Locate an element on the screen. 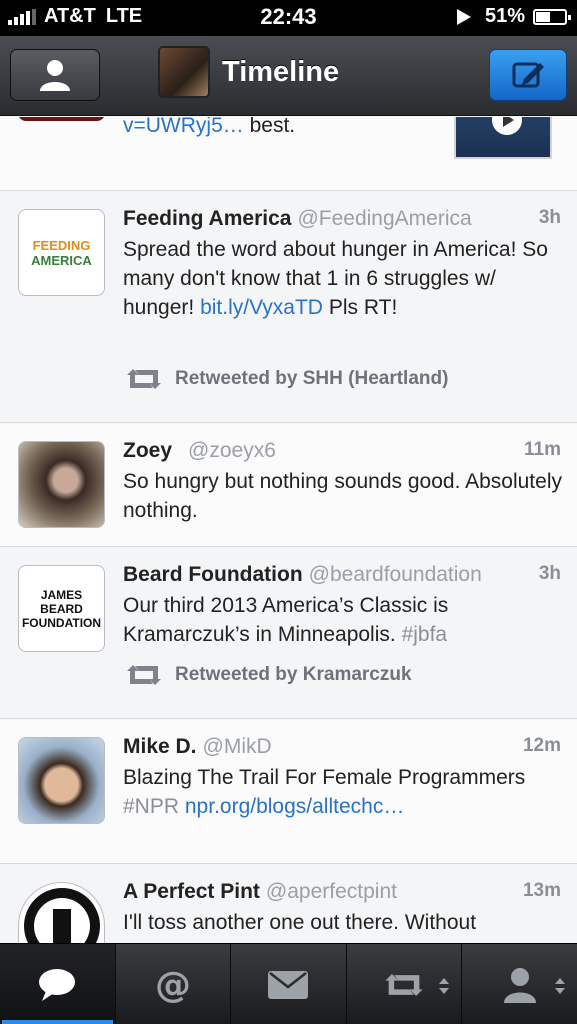 The image size is (577, 1024). author-handle: @beardfoundation is located at coordinates (395, 574).